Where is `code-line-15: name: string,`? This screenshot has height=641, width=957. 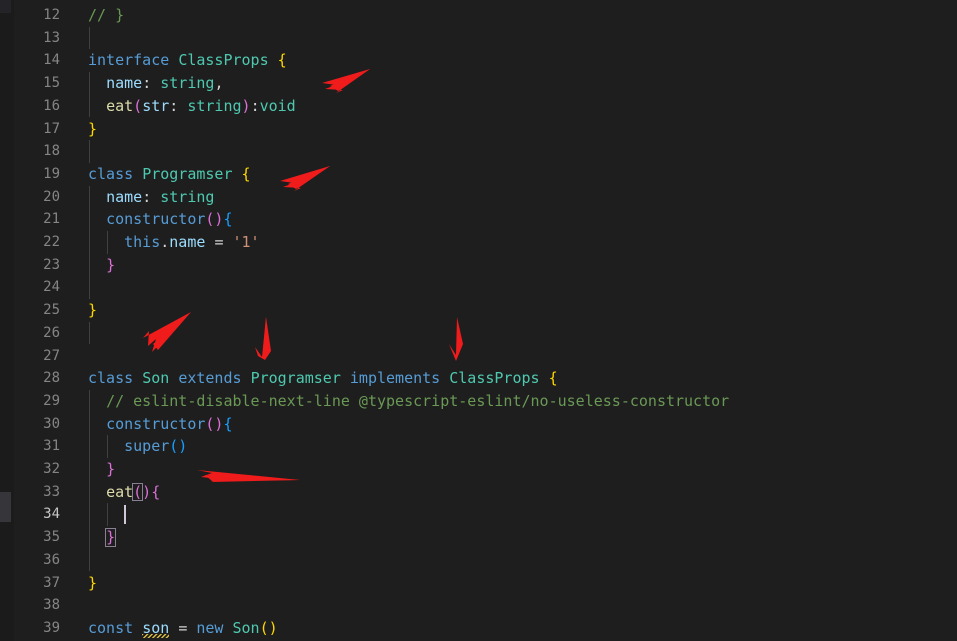 code-line-15: name: string, is located at coordinates (155, 83).